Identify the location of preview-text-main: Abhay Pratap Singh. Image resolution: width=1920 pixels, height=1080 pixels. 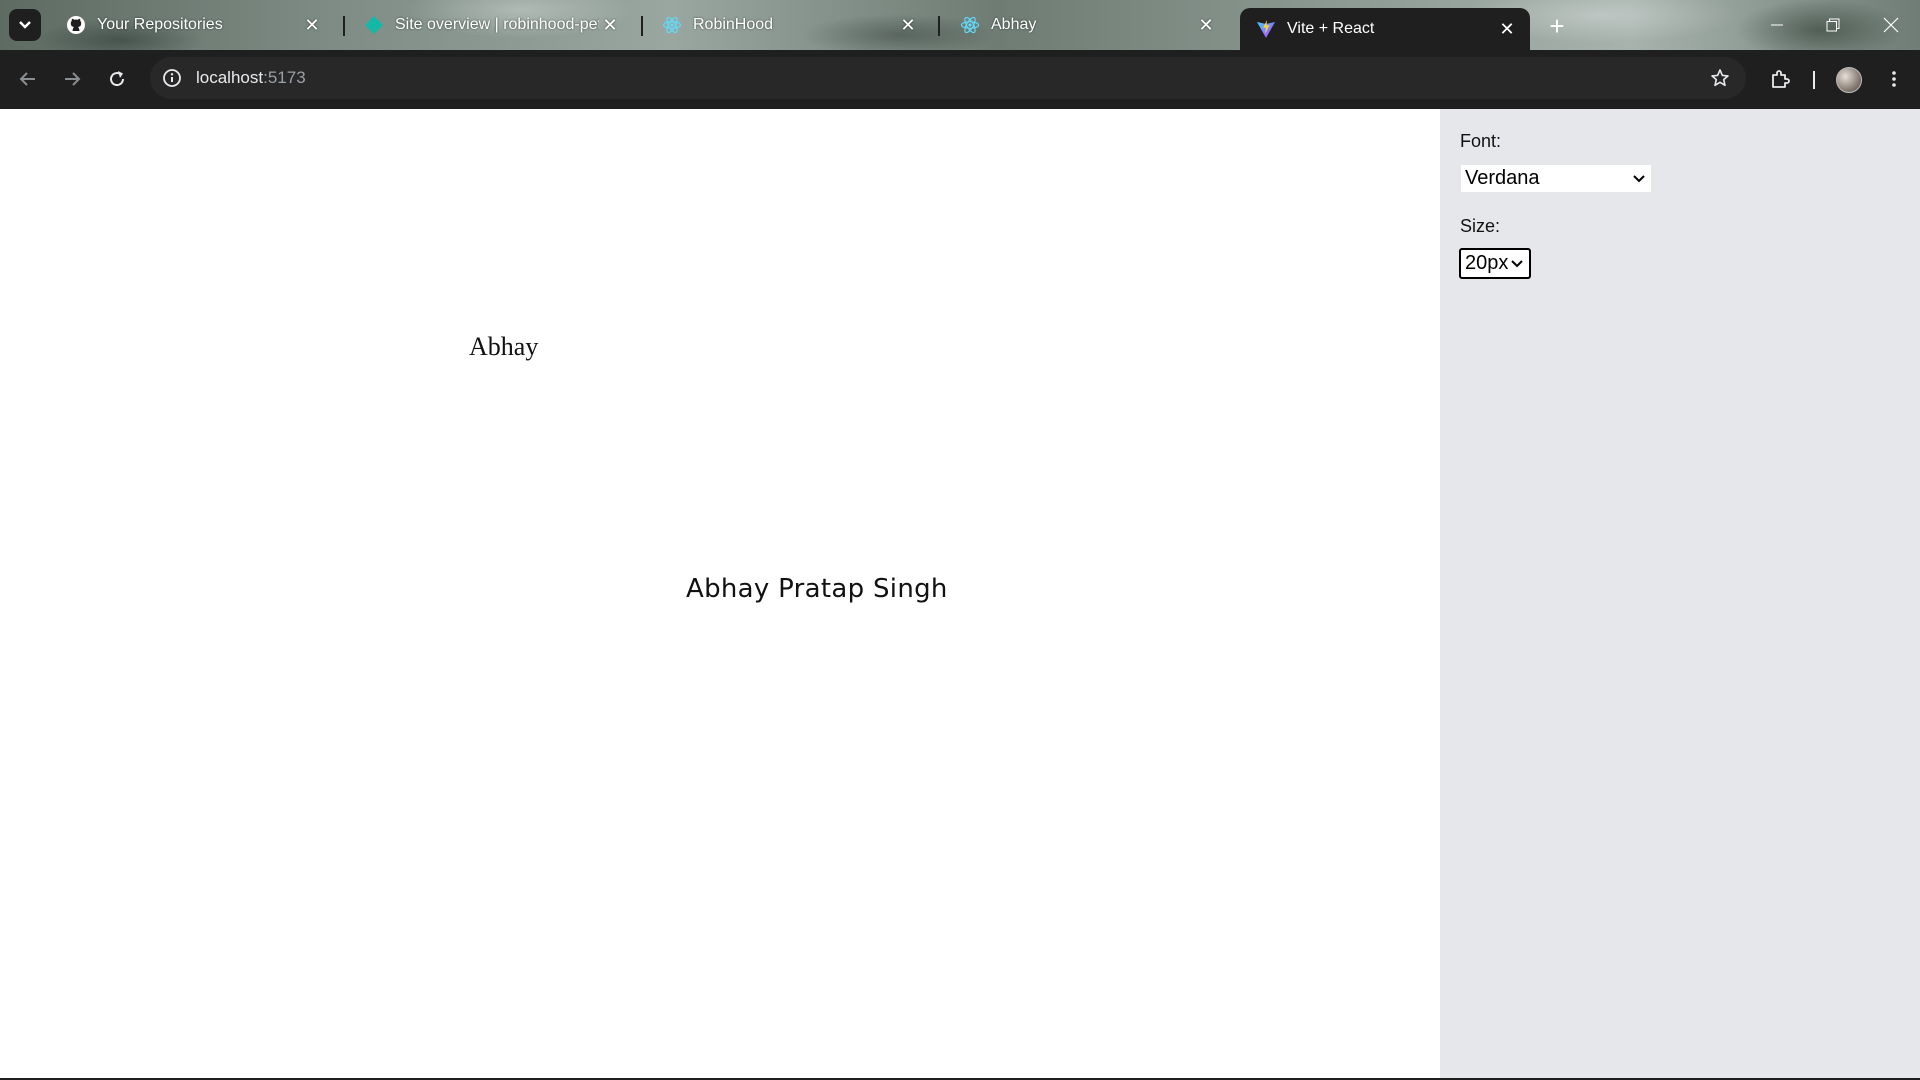
(817, 589).